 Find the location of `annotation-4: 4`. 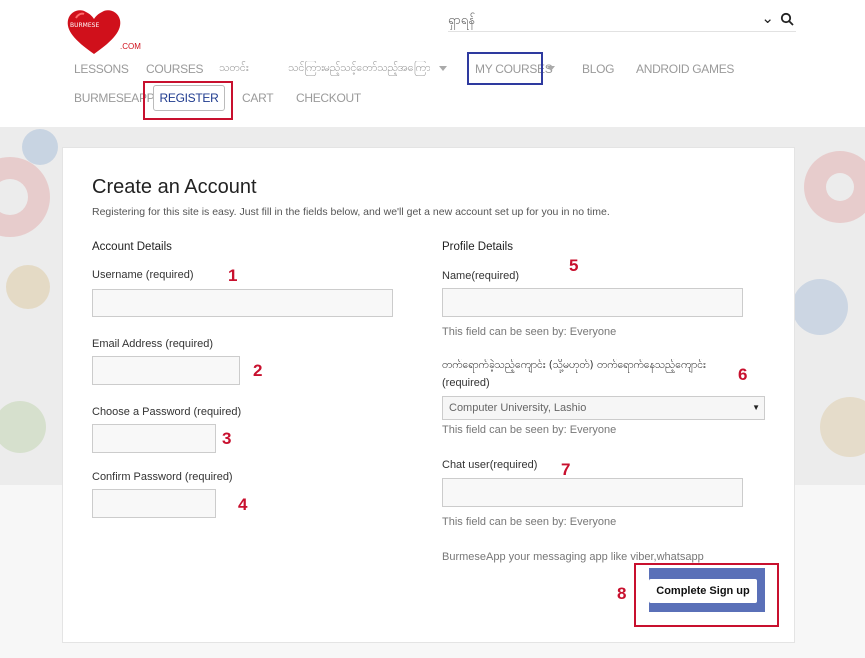

annotation-4: 4 is located at coordinates (243, 504).